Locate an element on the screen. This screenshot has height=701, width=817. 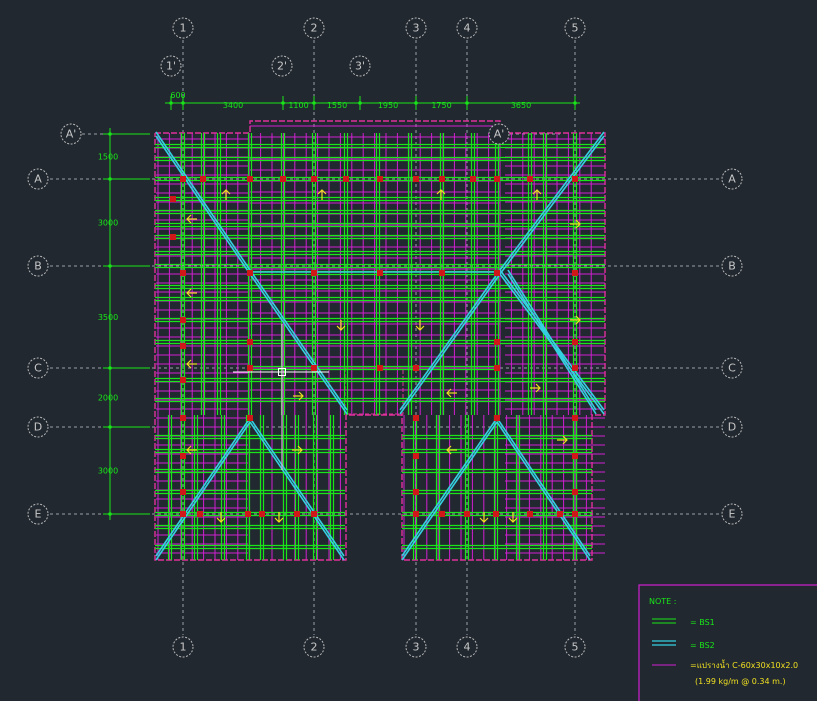
grid-bubble-sub-label: 2' is located at coordinates (282, 66).